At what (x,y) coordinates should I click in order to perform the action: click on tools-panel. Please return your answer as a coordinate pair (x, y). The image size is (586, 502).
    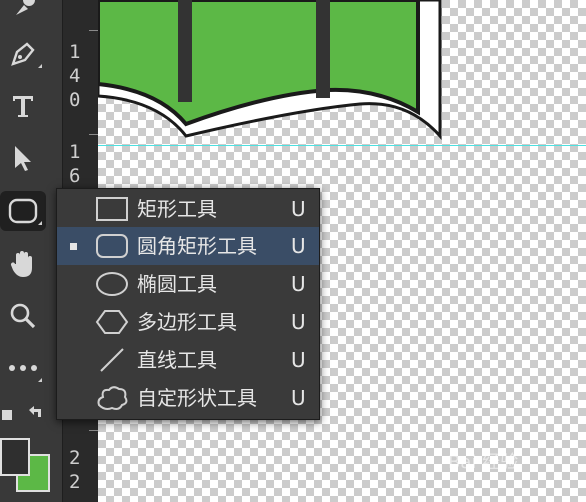
    Looking at the image, I should click on (31, 251).